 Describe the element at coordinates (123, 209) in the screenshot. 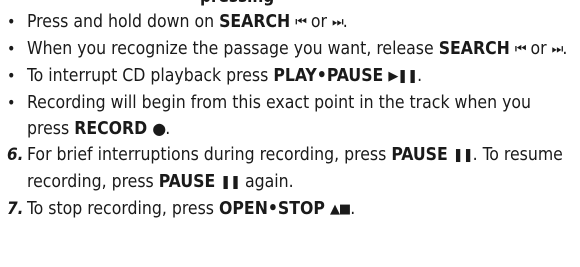

I see `text-run: To stop recording, press` at that location.